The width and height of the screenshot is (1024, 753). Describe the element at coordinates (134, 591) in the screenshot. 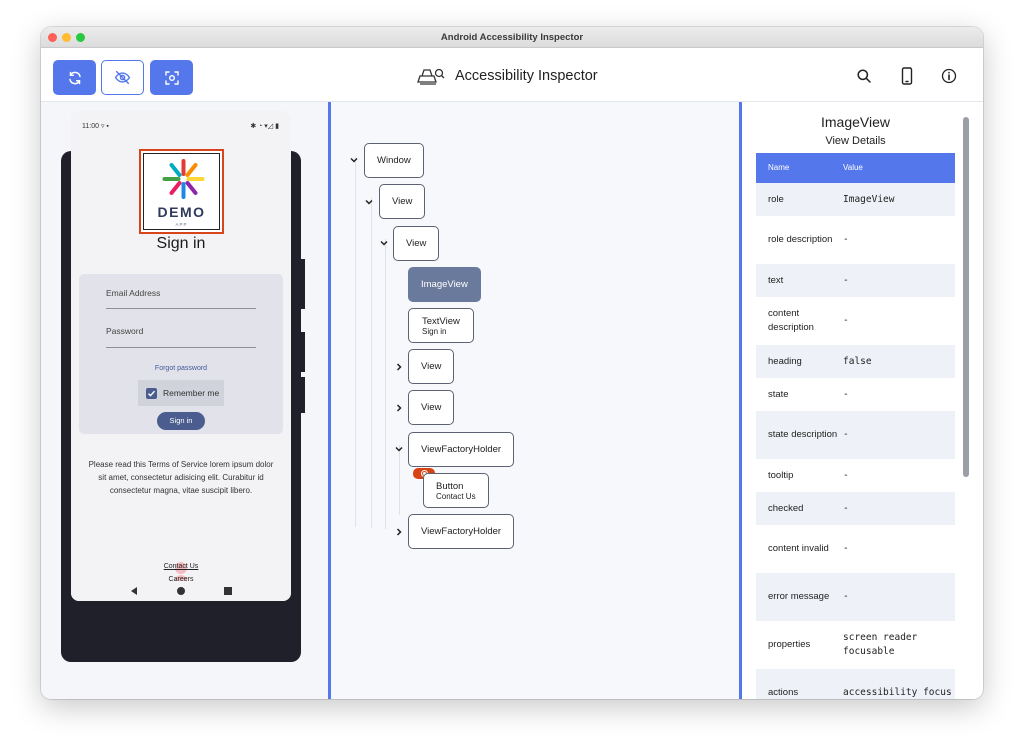

I see `back-nav-icon` at that location.